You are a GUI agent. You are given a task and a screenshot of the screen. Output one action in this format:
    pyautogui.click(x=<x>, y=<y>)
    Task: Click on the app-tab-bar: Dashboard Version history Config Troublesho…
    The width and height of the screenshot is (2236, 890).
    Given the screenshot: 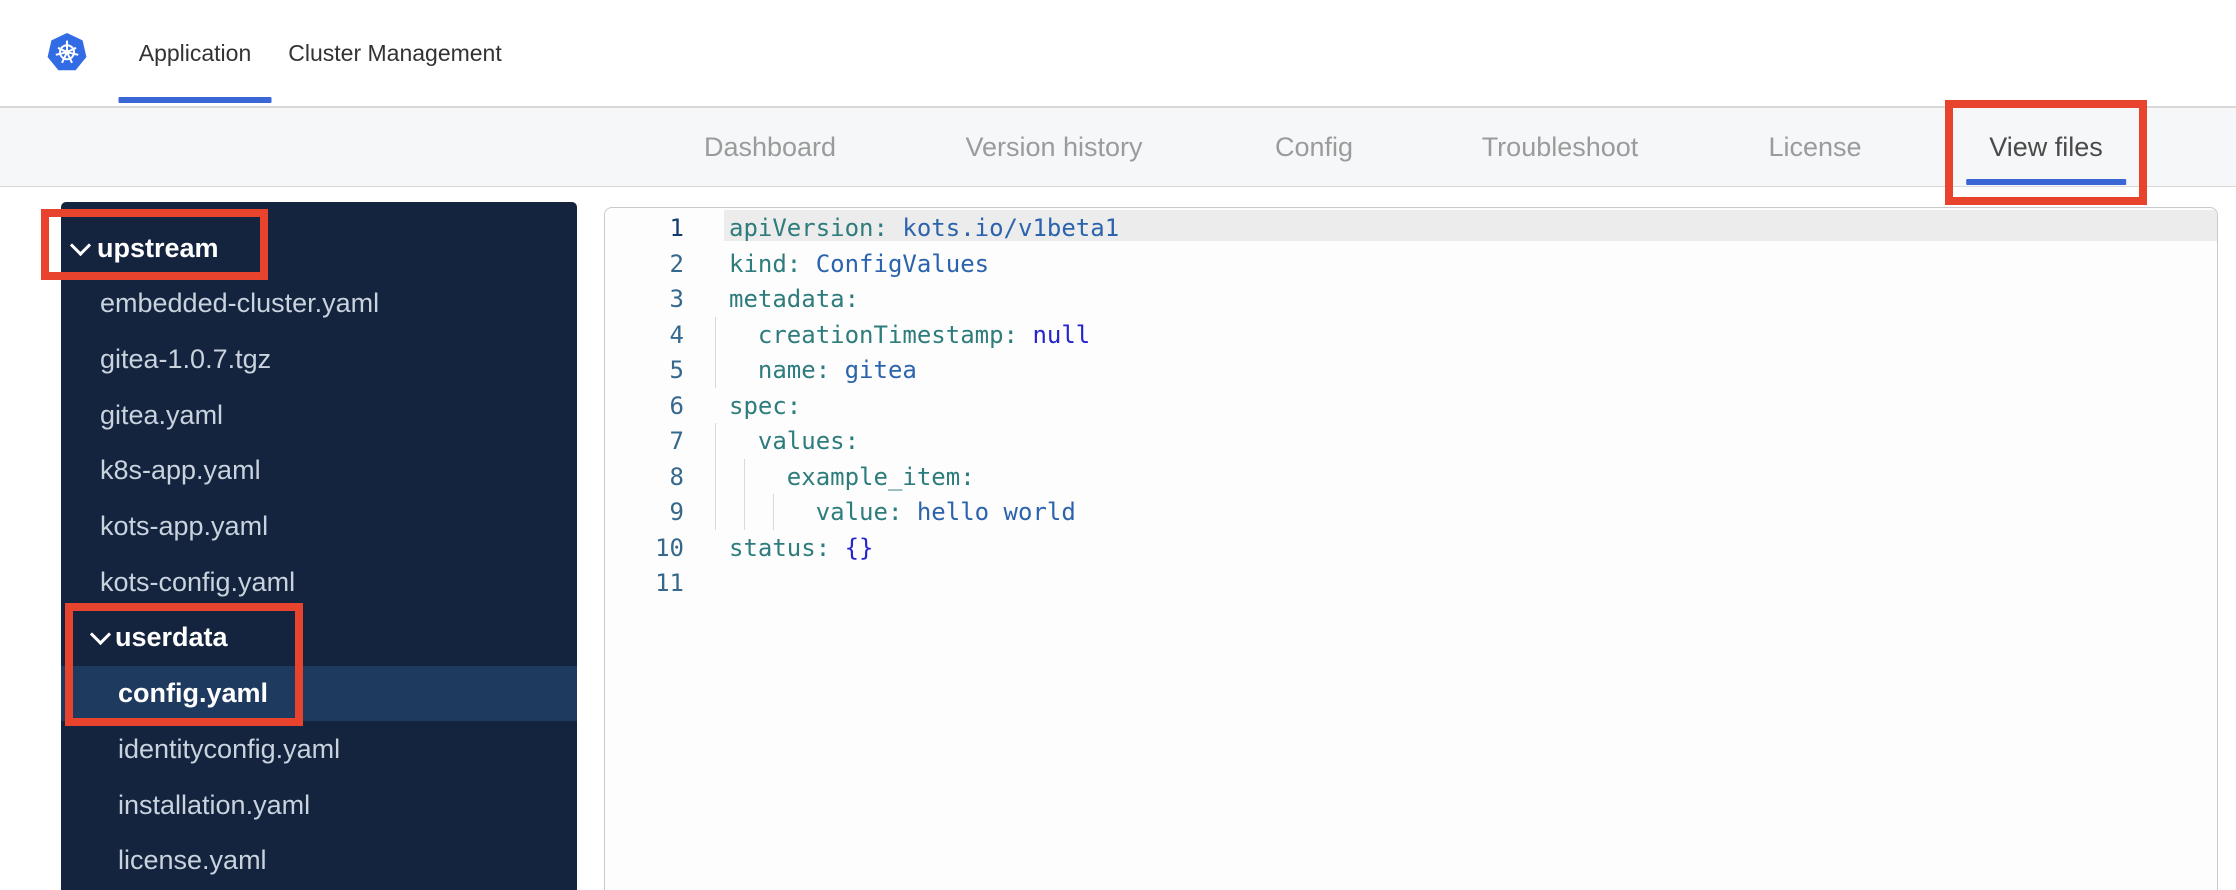 What is the action you would take?
    pyautogui.click(x=1118, y=147)
    